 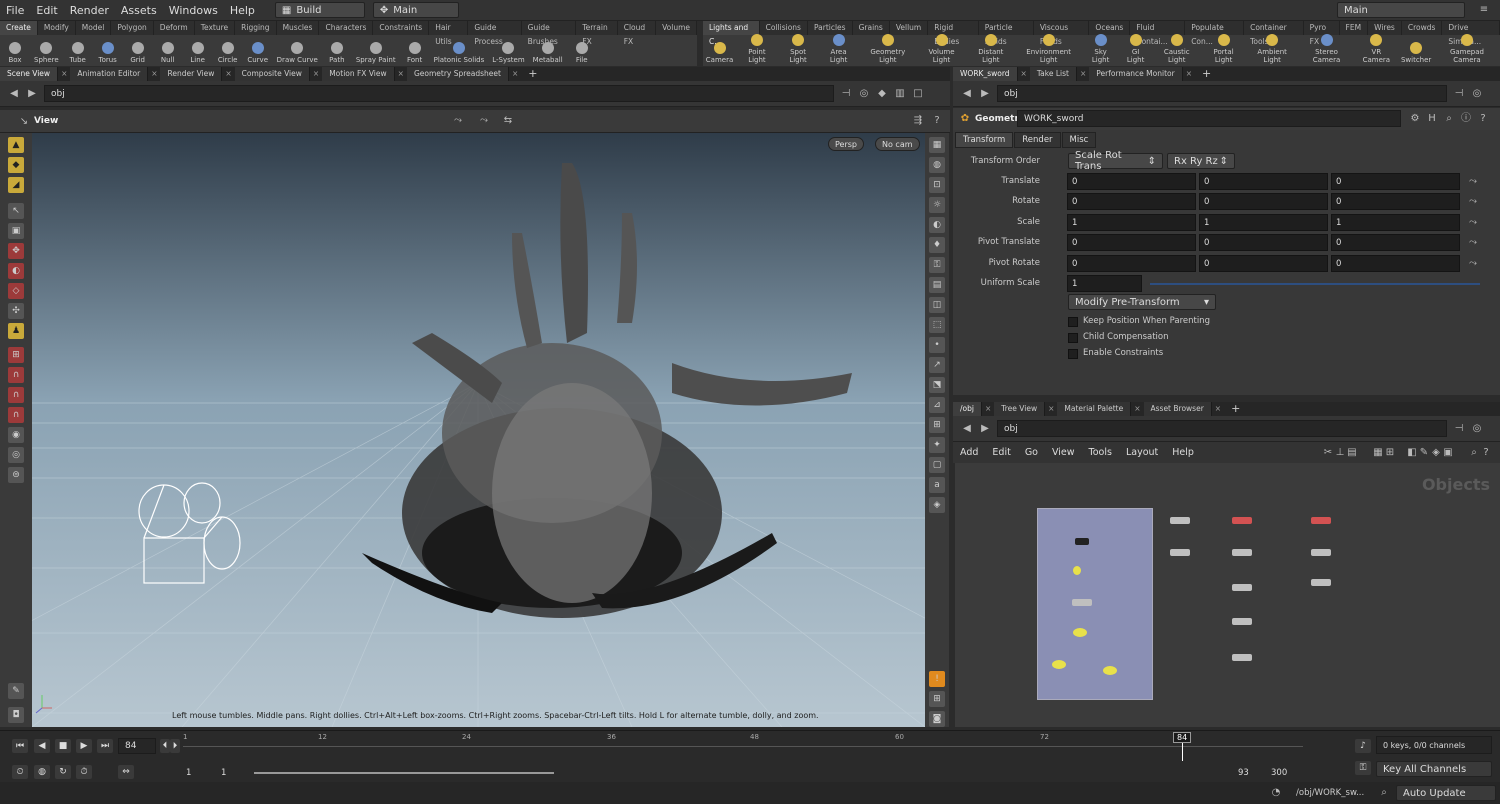 What do you see at coordinates (1142, 302) in the screenshot?
I see `modify-pre-transform-button: Modify Pre-Transform ▾` at bounding box center [1142, 302].